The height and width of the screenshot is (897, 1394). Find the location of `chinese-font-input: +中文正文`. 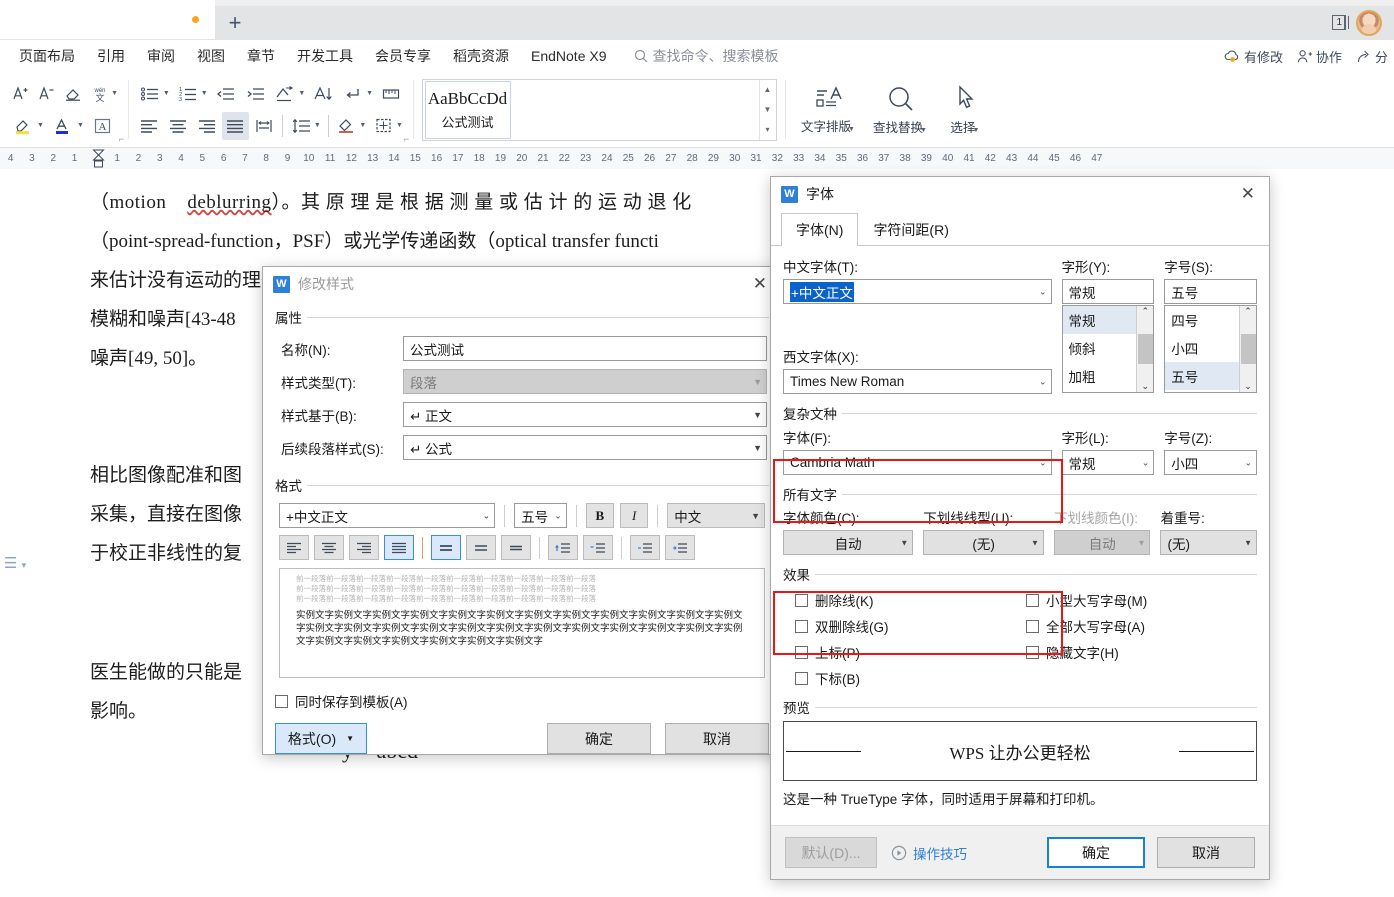

chinese-font-input: +中文正文 is located at coordinates (917, 291).